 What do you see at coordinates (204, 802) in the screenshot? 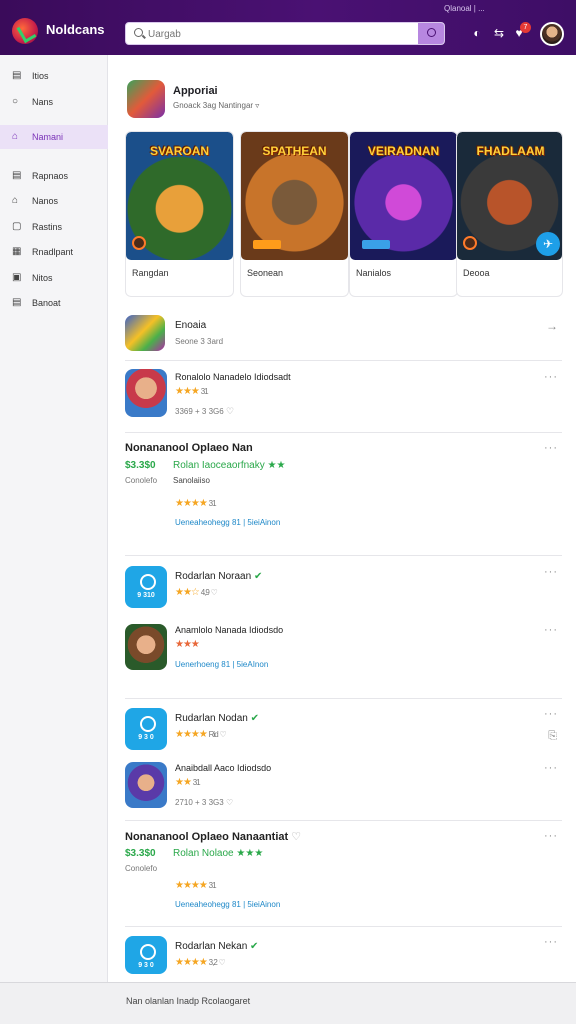
I see `app-meta: 2710 + 3 3G3 ♡` at bounding box center [204, 802].